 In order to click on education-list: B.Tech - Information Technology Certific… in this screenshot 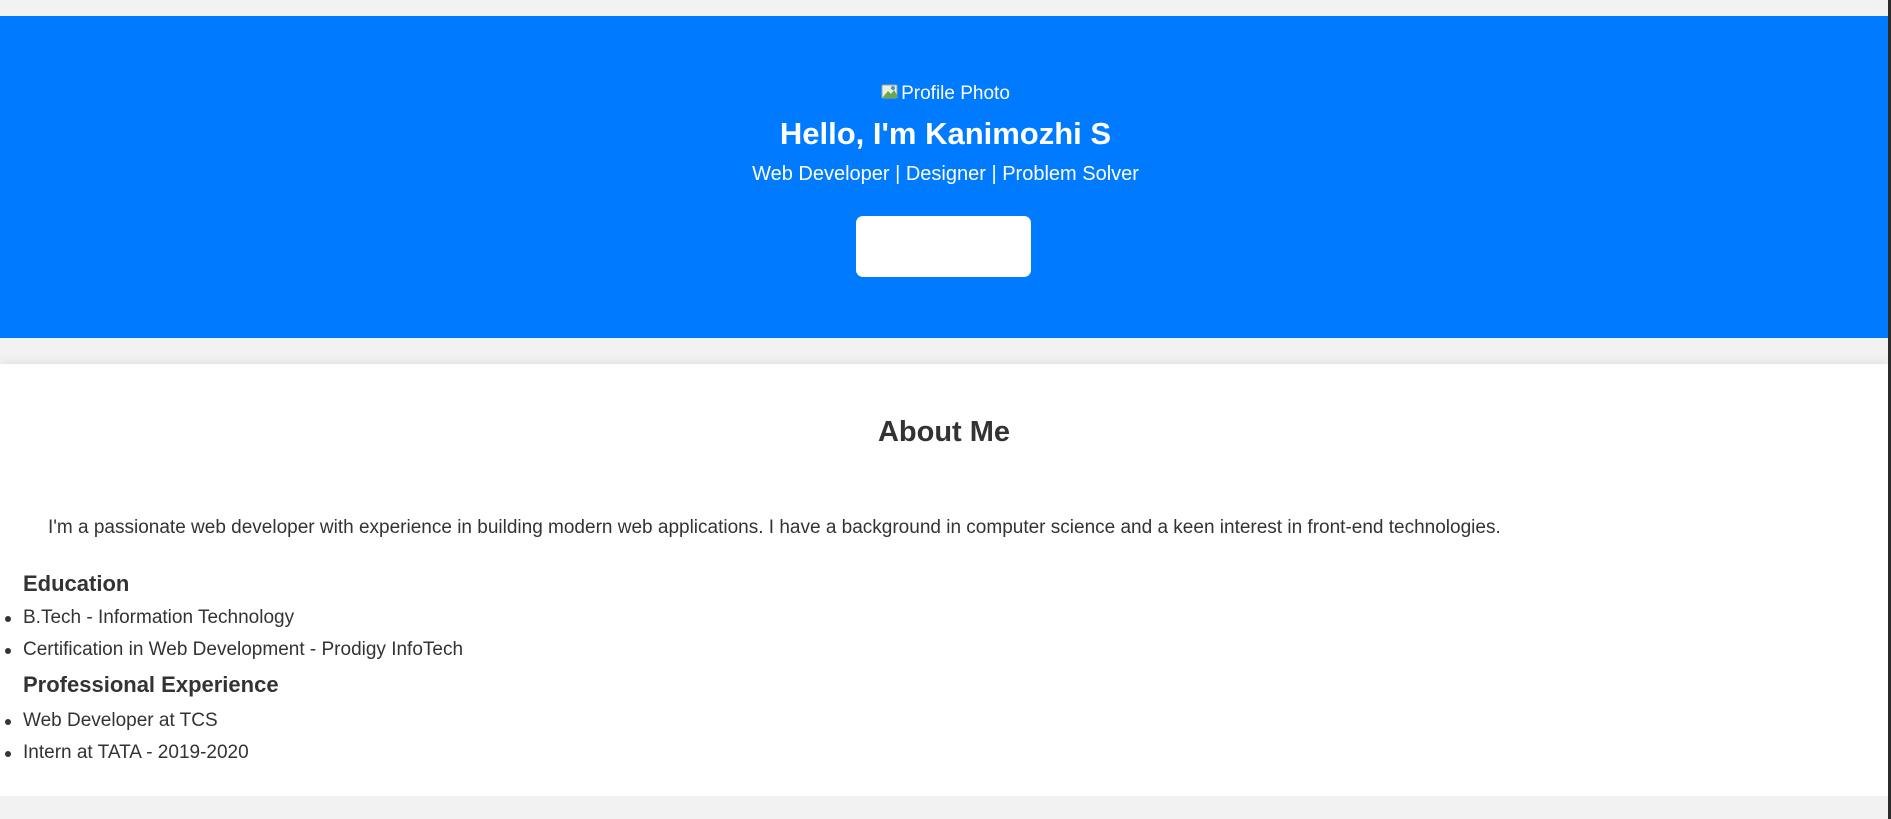, I will do `click(231, 634)`.